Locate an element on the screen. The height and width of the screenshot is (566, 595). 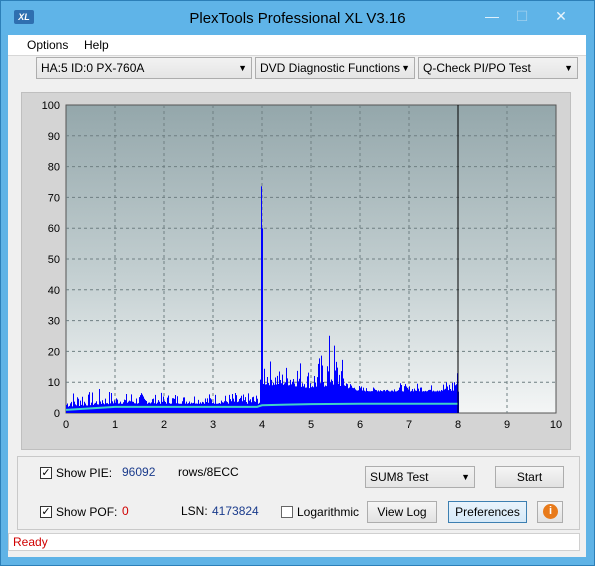
lsn-value: 4173824 is located at coordinates (235, 511).